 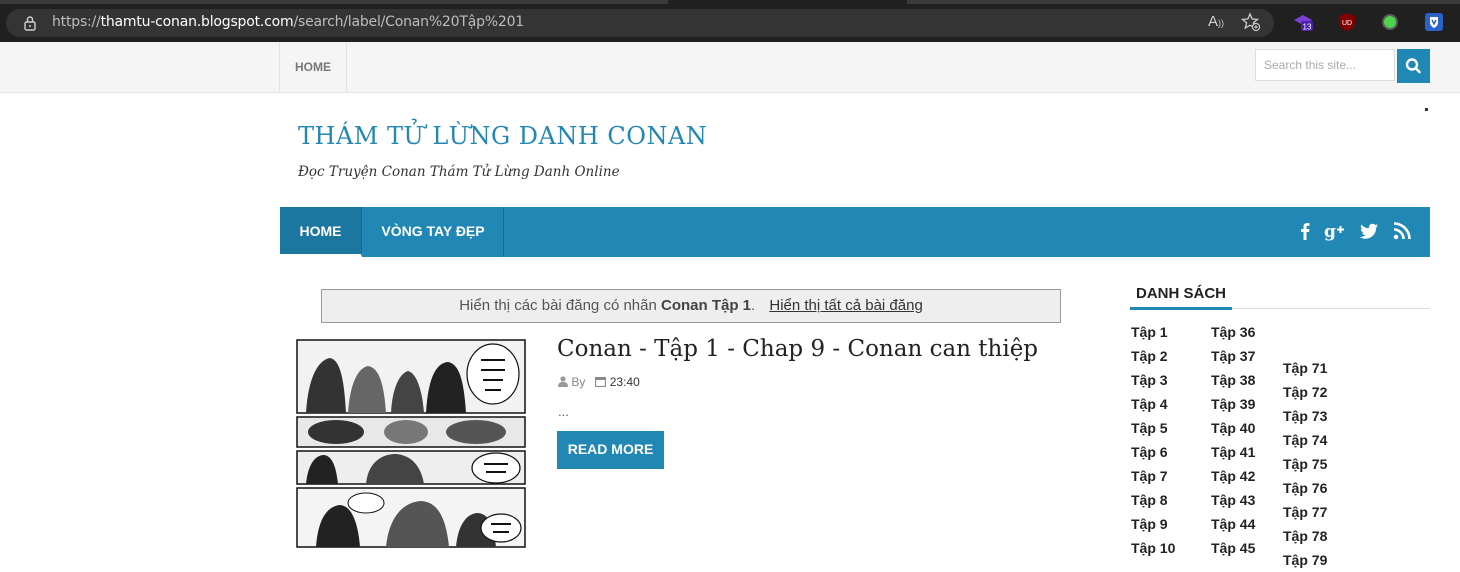 I want to click on sidebar-list-item: Tập 7, so click(x=1153, y=476).